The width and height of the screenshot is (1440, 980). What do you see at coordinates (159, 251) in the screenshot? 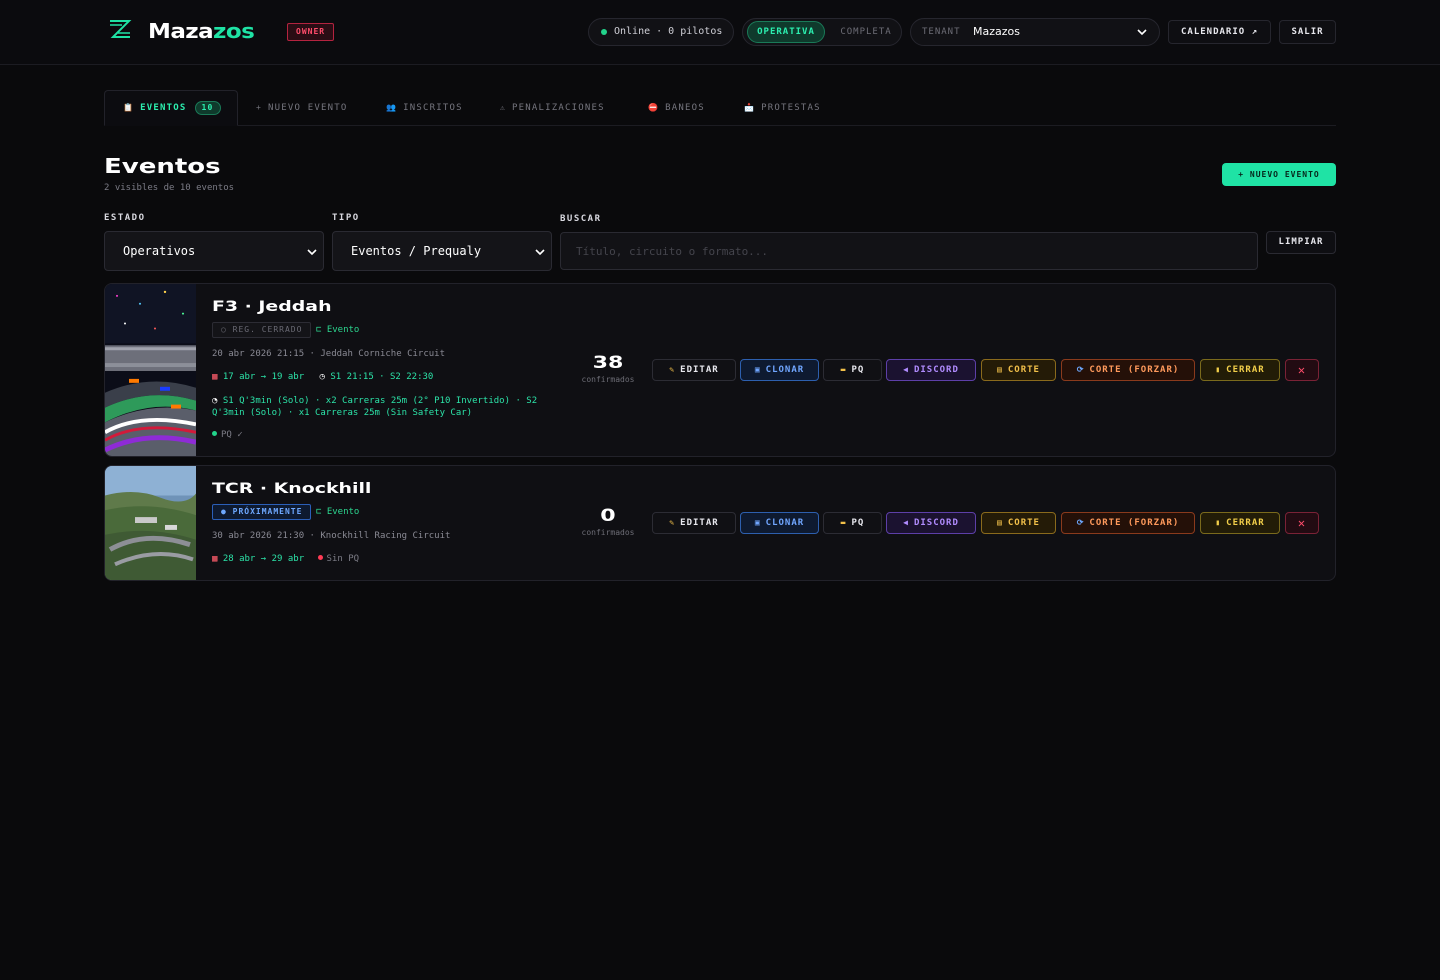
I see `estado-select-value: Operativos` at bounding box center [159, 251].